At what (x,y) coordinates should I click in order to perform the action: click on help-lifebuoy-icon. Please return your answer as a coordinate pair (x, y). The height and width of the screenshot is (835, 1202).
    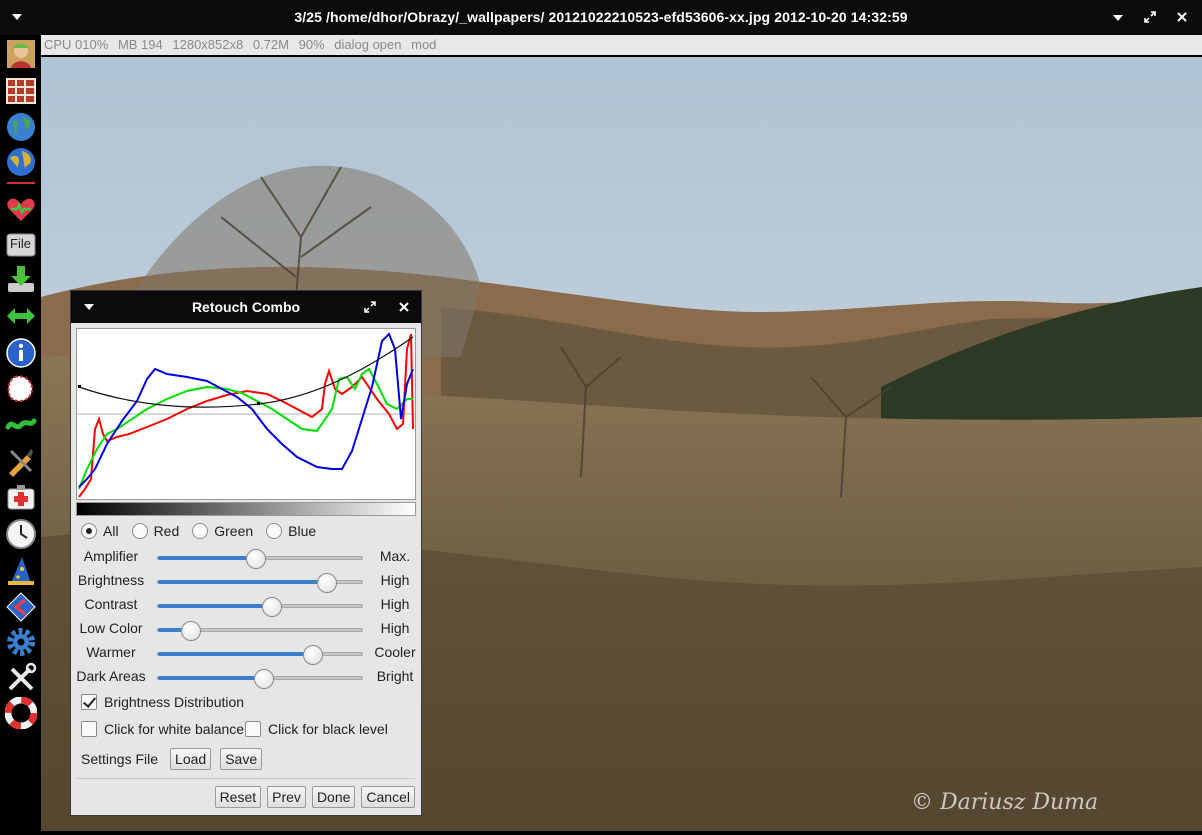
    Looking at the image, I should click on (21, 713).